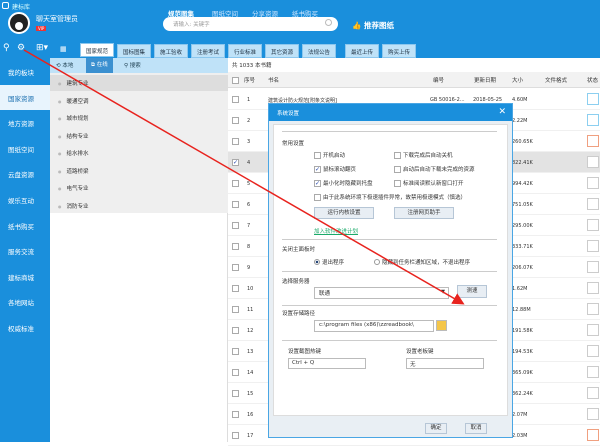  I want to click on category-item: 城市规划, so click(73, 118).